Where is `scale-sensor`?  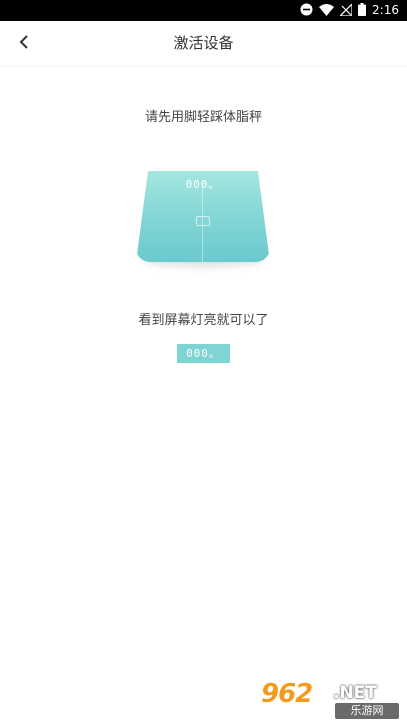 scale-sensor is located at coordinates (203, 221).